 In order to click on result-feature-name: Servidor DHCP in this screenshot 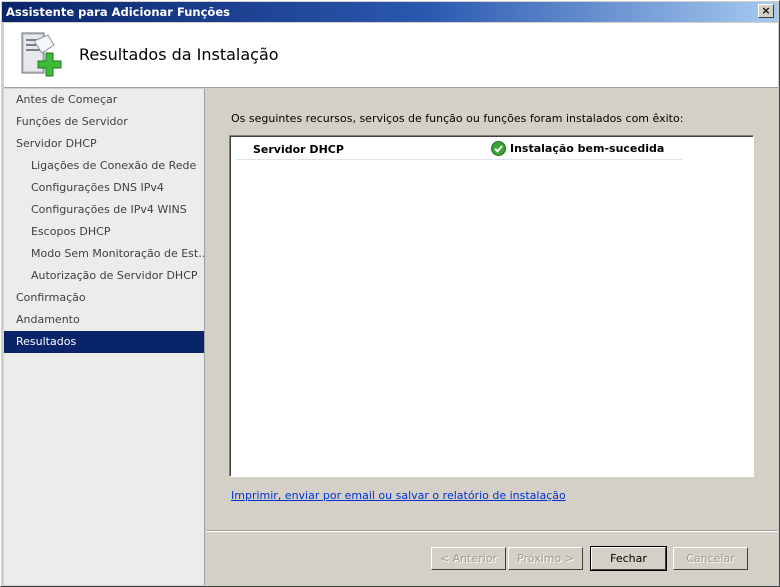, I will do `click(298, 149)`.